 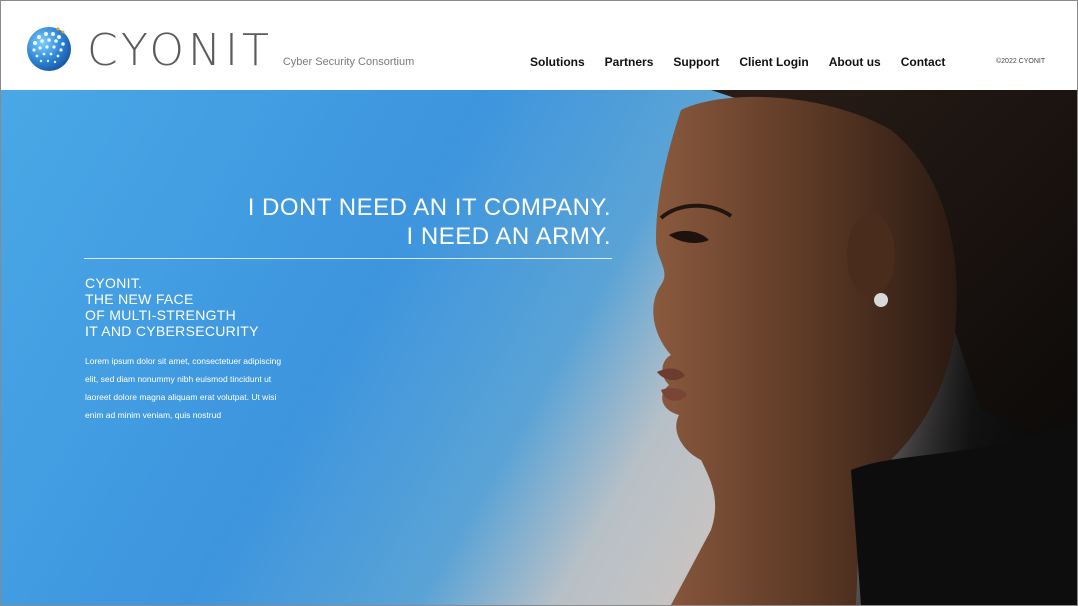 I want to click on brand-name: CYONIT, so click(x=180, y=50).